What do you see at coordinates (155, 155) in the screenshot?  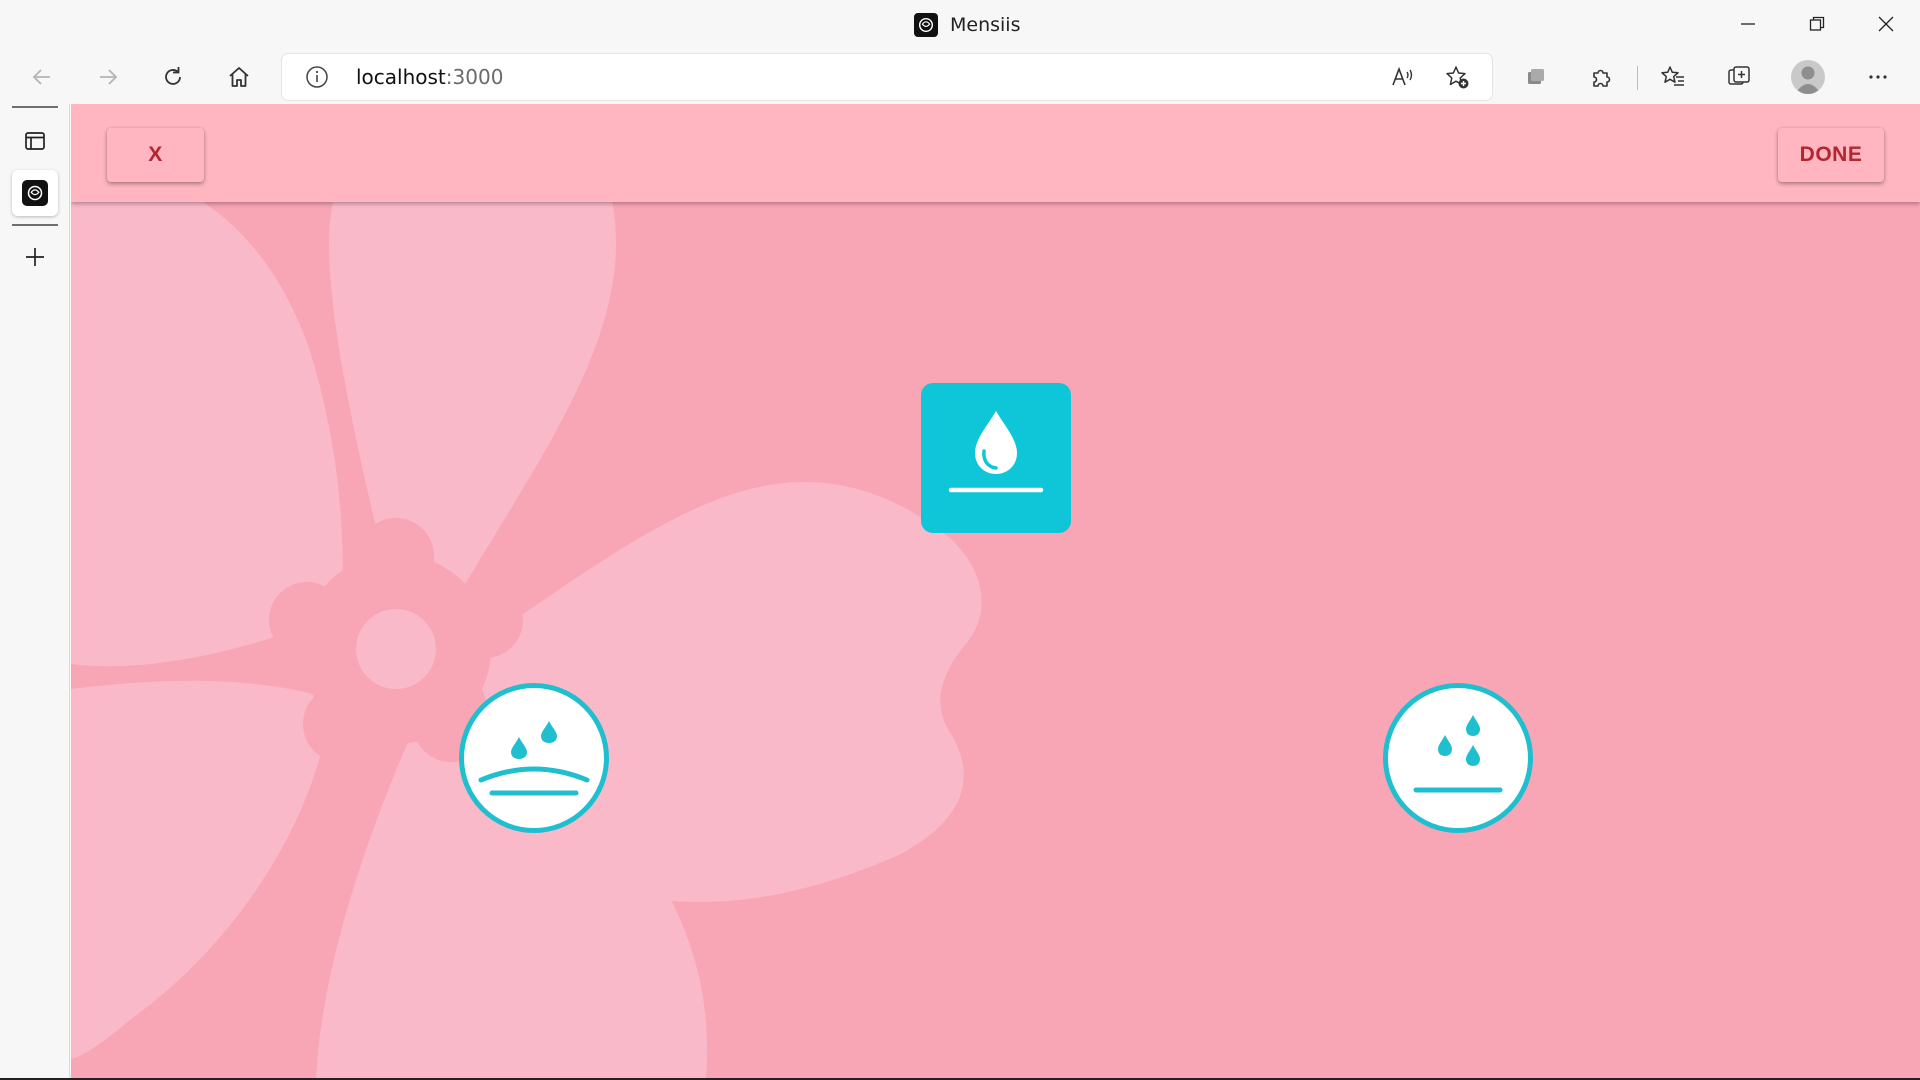 I see `close-button: X` at bounding box center [155, 155].